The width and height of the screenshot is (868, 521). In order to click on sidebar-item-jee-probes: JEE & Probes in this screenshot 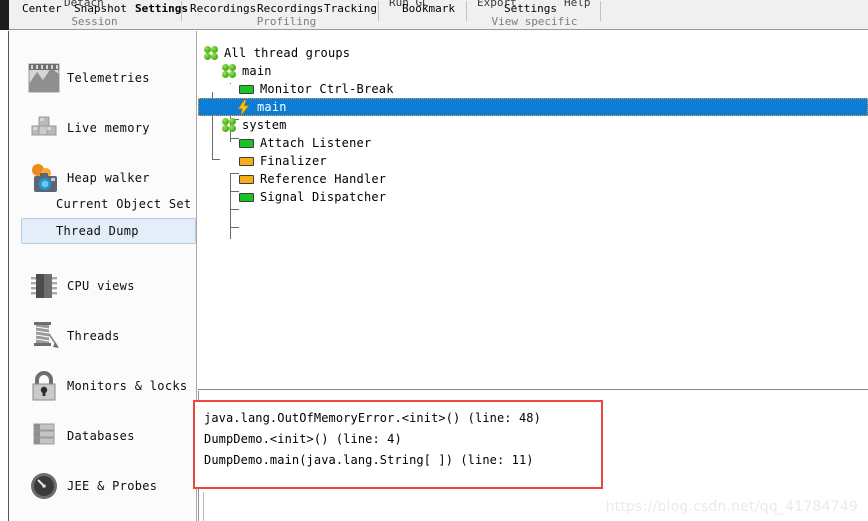, I will do `click(102, 486)`.